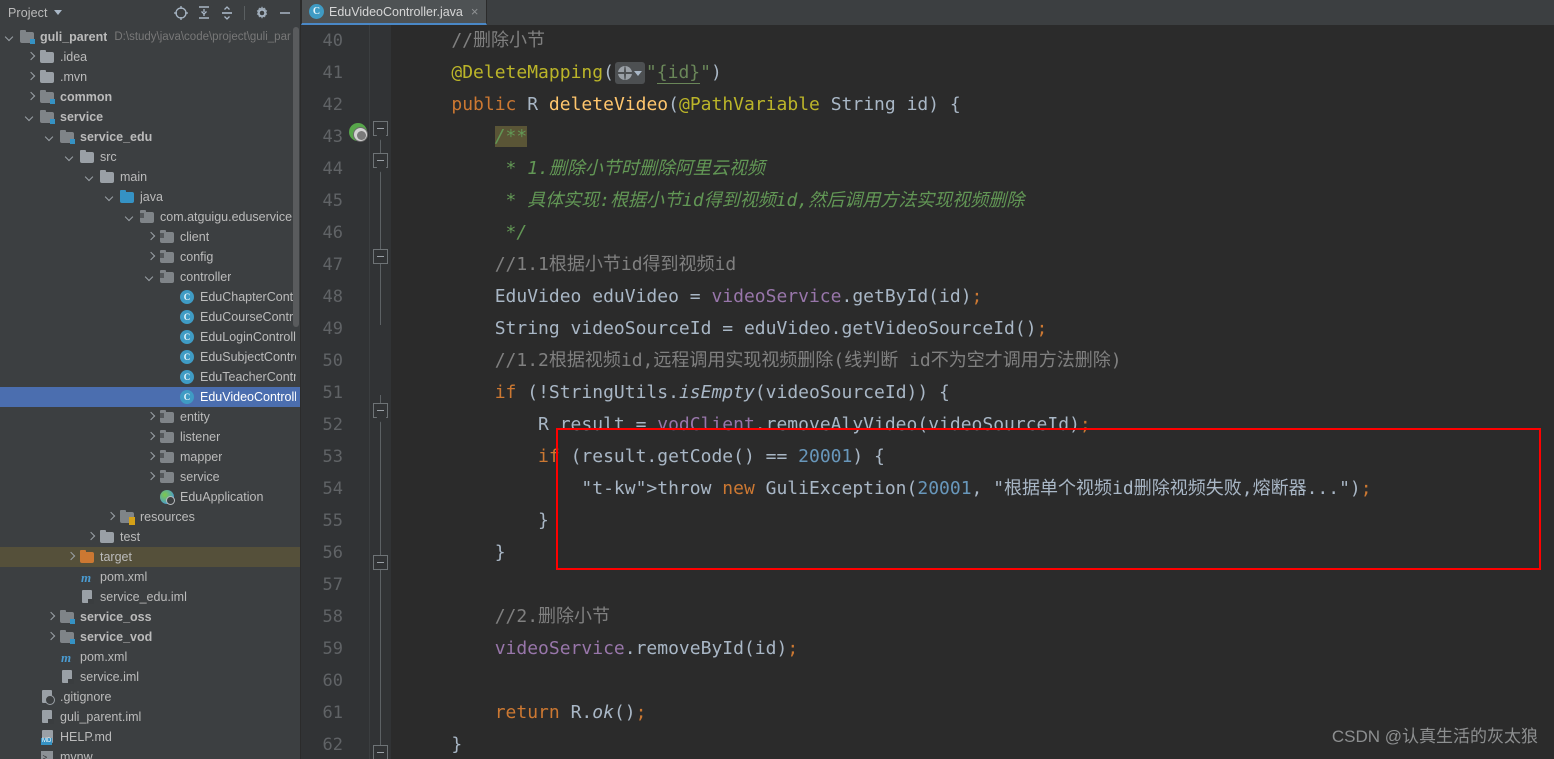 This screenshot has height=759, width=1554. Describe the element at coordinates (150, 617) in the screenshot. I see `tree-item-service-oss: service_oss` at that location.